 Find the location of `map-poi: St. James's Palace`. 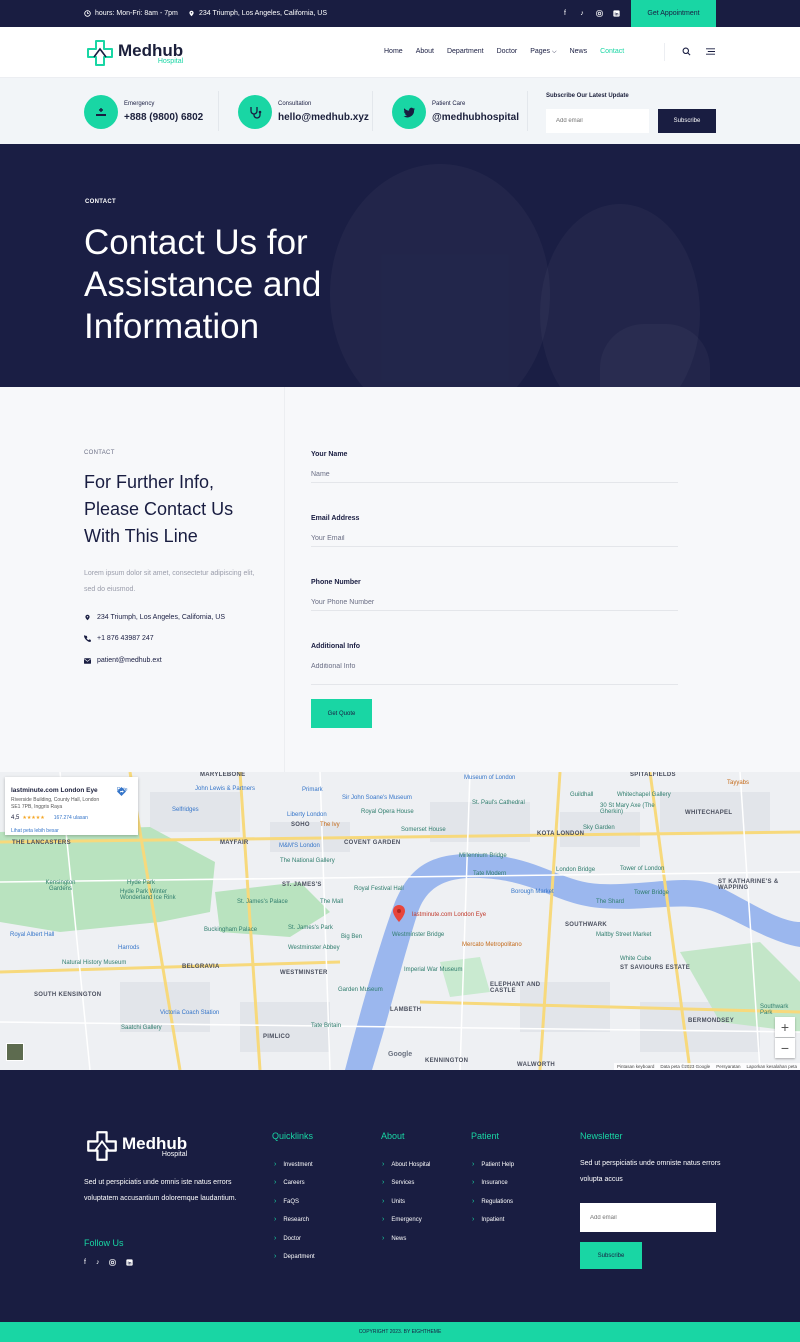

map-poi: St. James's Palace is located at coordinates (262, 902).